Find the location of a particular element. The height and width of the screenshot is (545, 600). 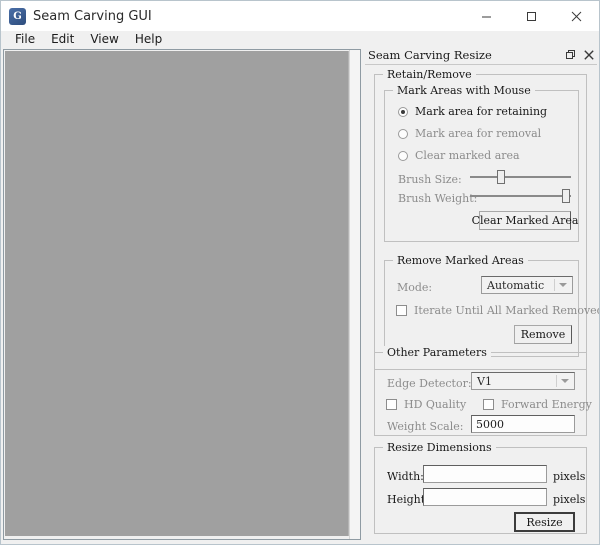

brush-weight-label: Brush Weight: is located at coordinates (438, 198).